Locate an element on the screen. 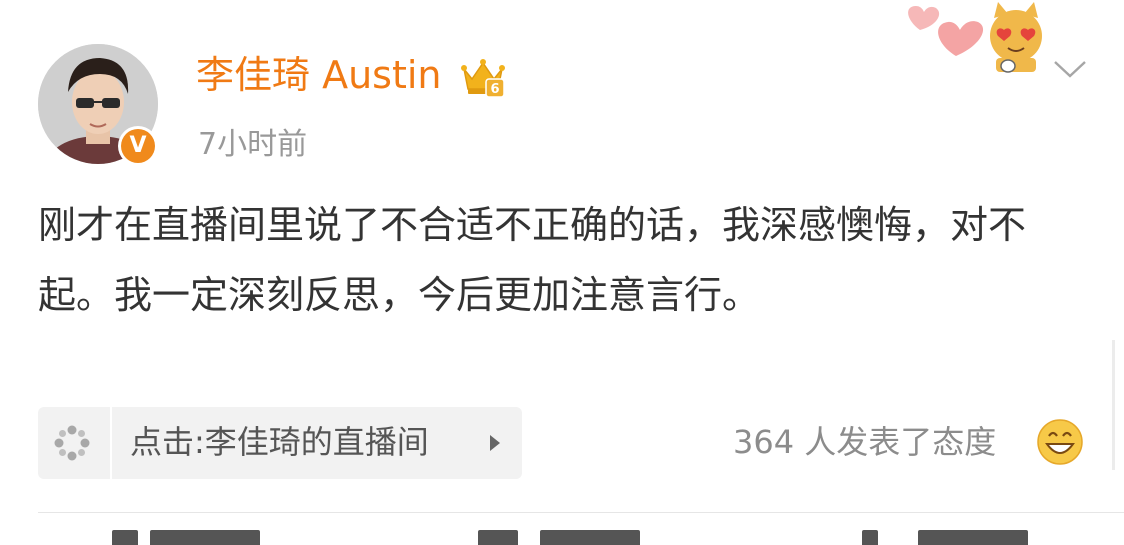 This screenshot has height=545, width=1124. scrollbar is located at coordinates (1113, 405).